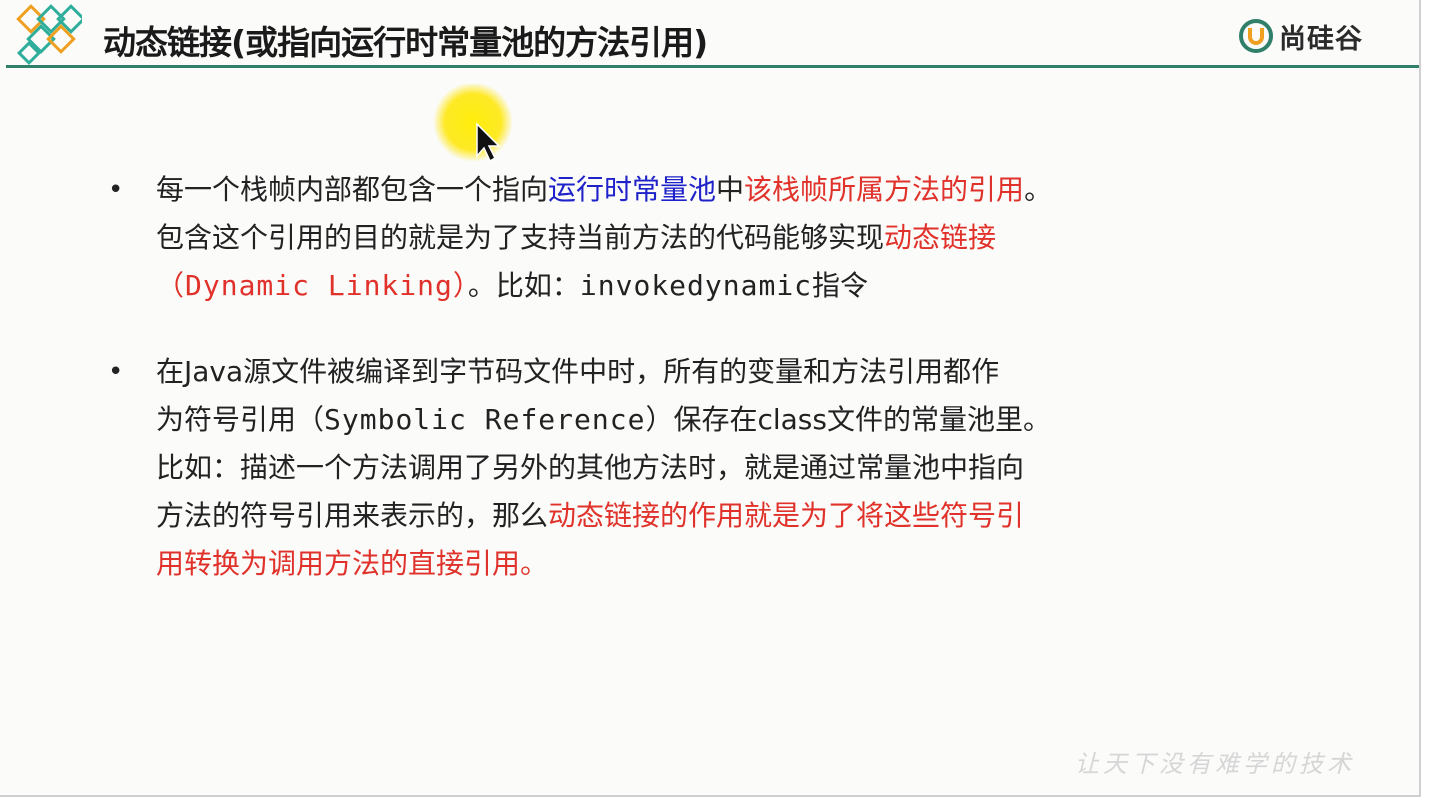  I want to click on text-segment: 为符号引用（, so click(240, 419).